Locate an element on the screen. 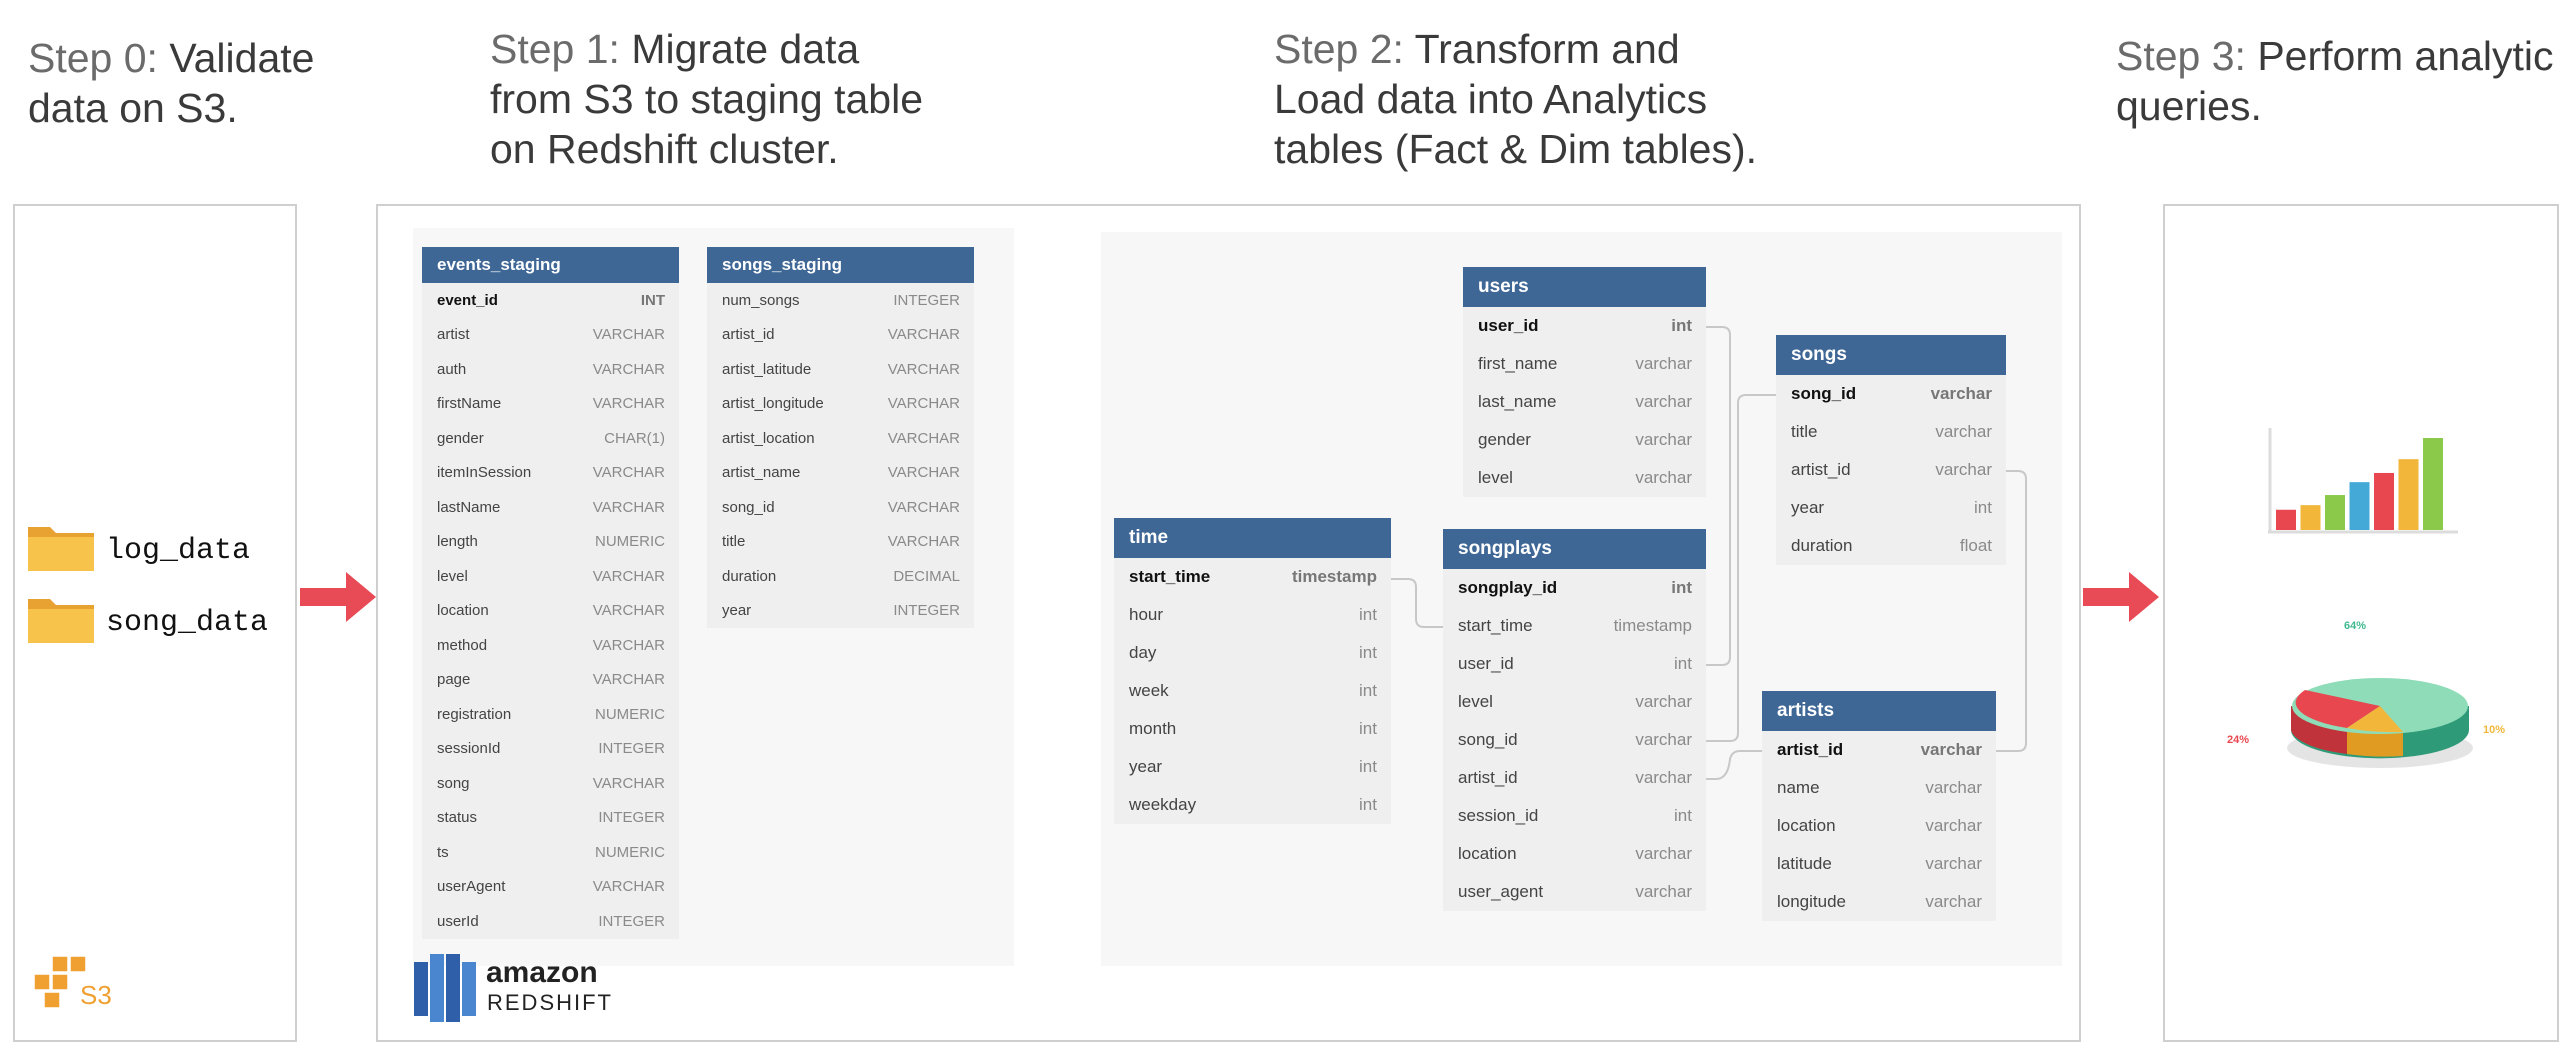  step-text-line: from S3 to staging table is located at coordinates (707, 99).